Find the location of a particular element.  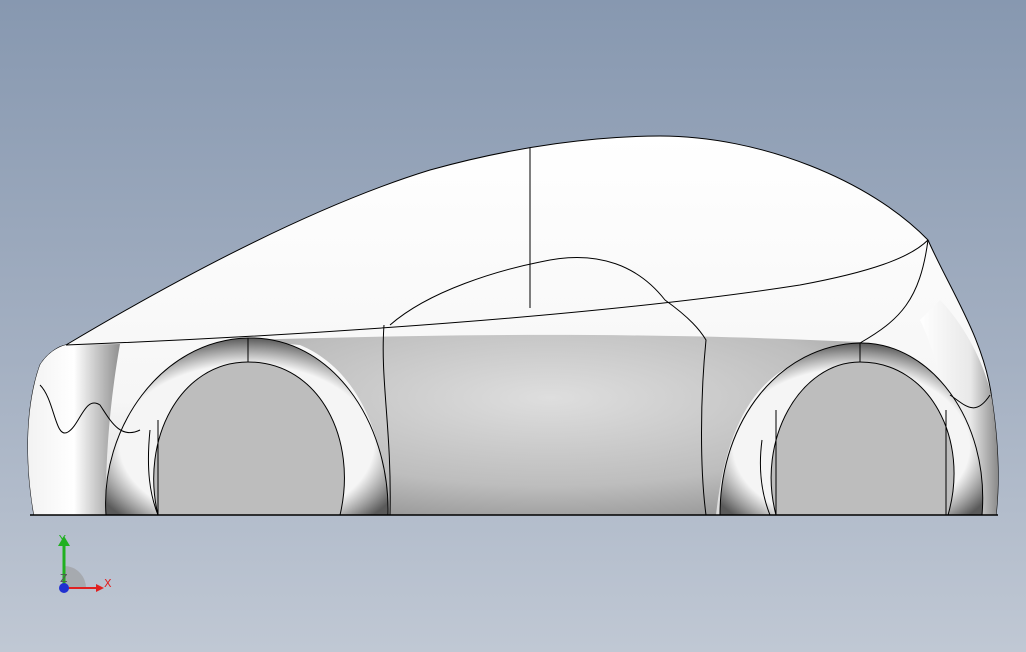

coordinate-triad: Y X Z is located at coordinates (85, 563).